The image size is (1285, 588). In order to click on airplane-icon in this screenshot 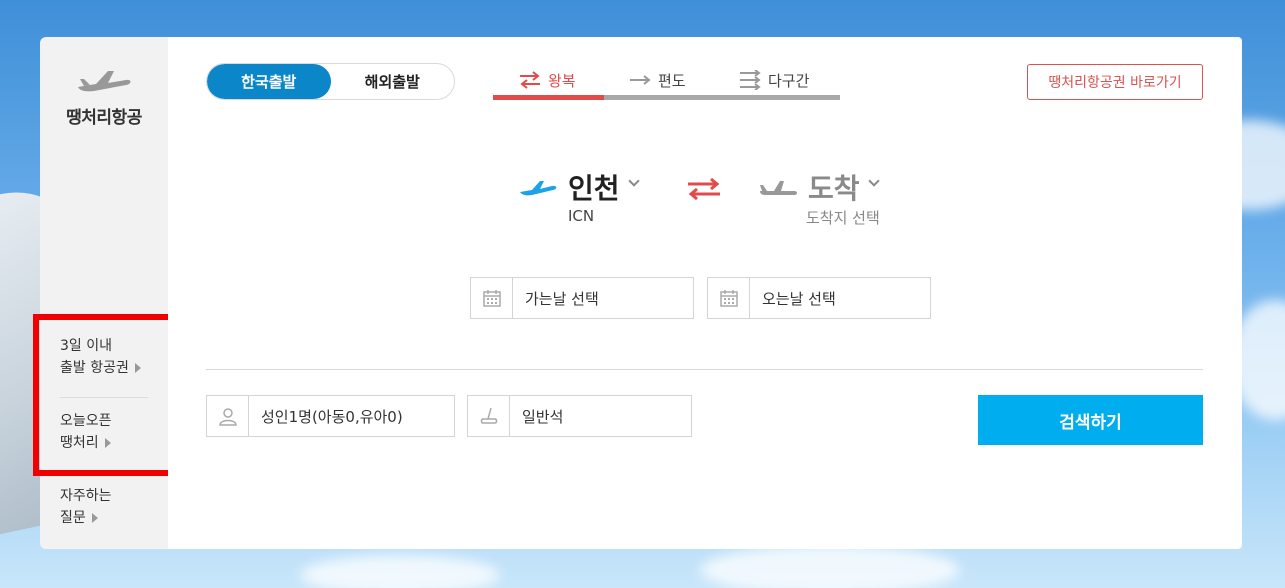, I will do `click(104, 81)`.